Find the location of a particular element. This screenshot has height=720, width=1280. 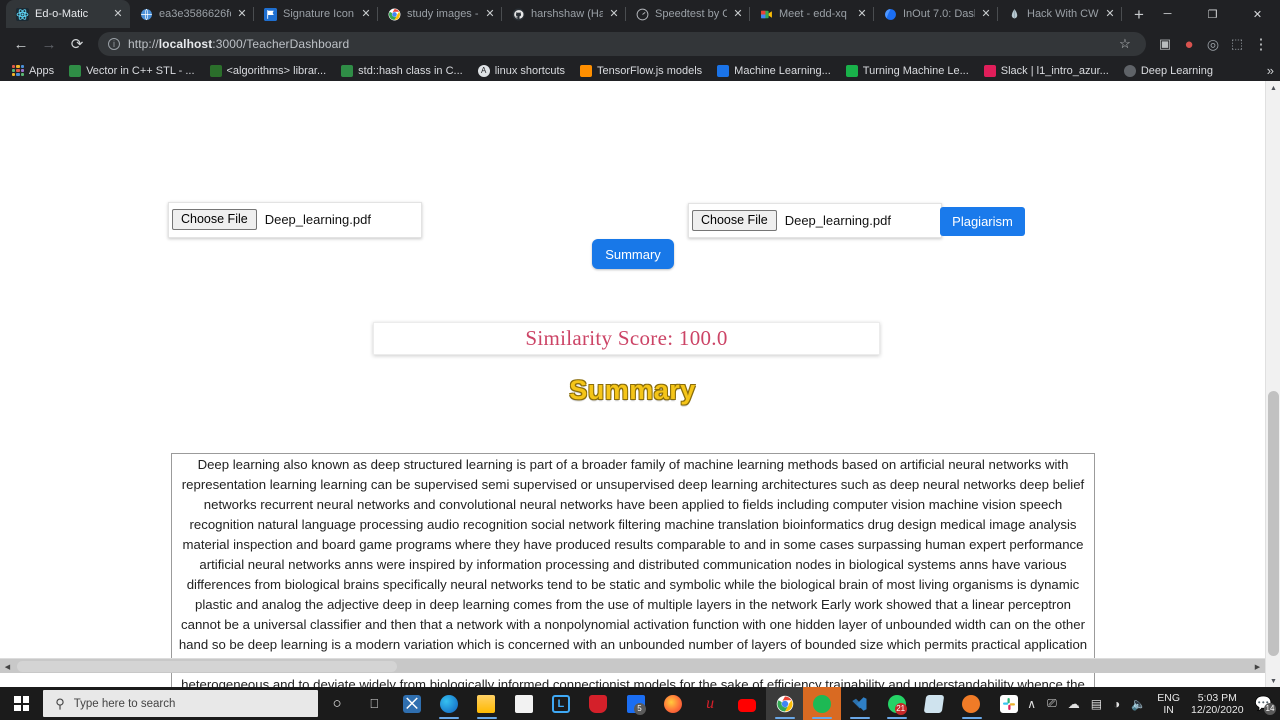

bookmark-item-5: TensorFlow.js models is located at coordinates (641, 70).